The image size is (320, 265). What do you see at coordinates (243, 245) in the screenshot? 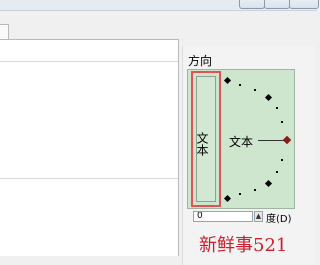
I see `watermark-text: 新鲜事521` at bounding box center [243, 245].